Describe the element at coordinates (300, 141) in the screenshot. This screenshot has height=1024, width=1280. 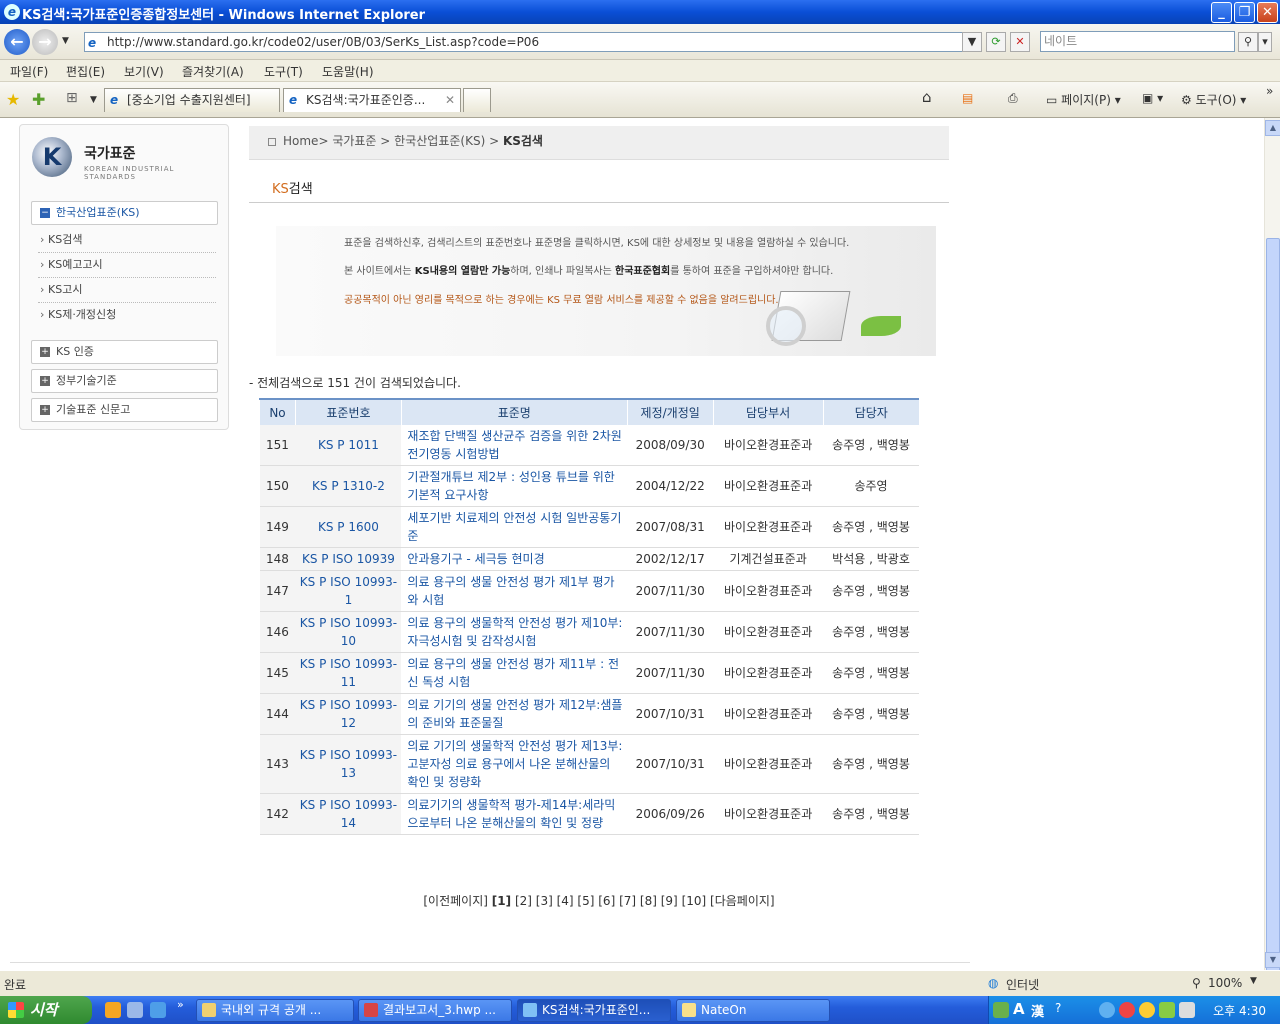
I see `breadcrumb-home: Home` at that location.